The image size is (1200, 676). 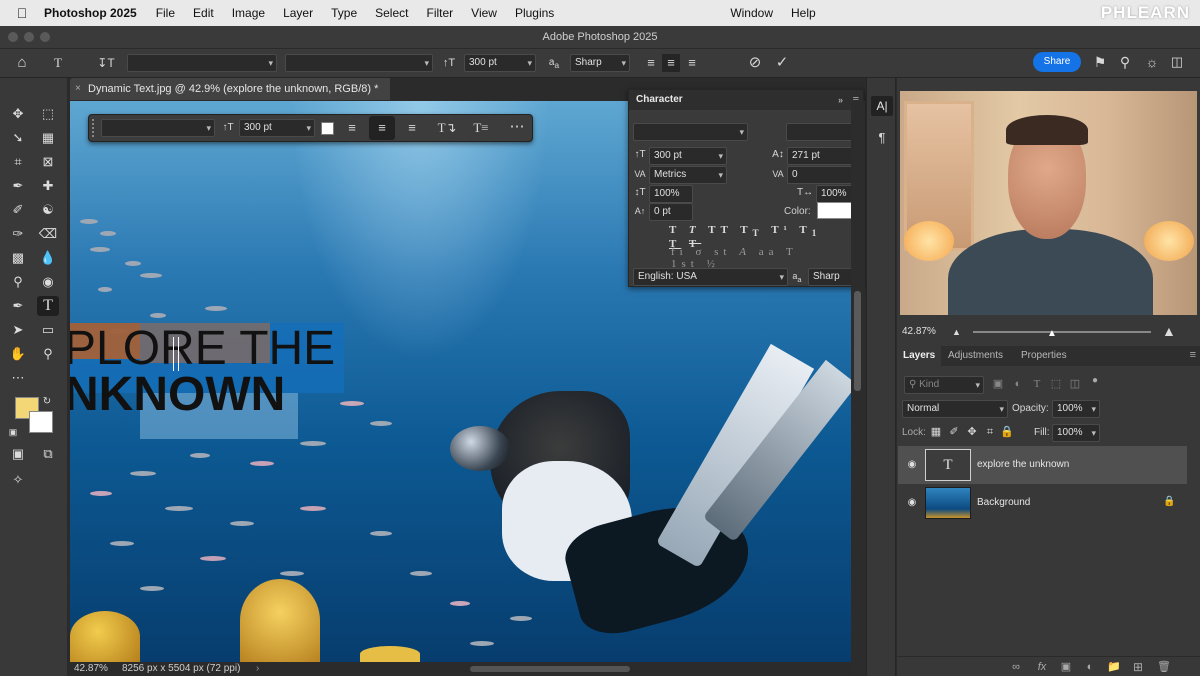 What do you see at coordinates (13, 432) in the screenshot?
I see `default-colors-icon: ▣` at bounding box center [13, 432].